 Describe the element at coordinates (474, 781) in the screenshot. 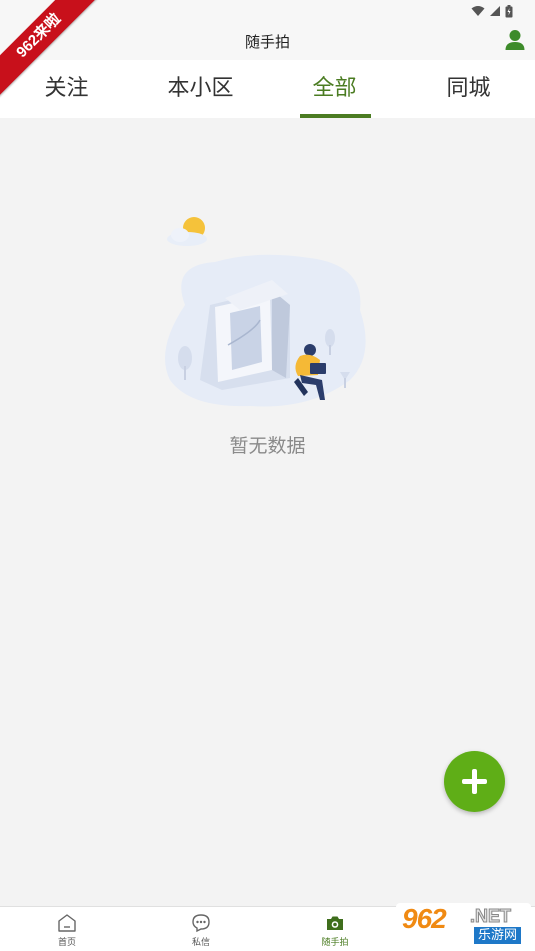

I see `add-post-button` at that location.